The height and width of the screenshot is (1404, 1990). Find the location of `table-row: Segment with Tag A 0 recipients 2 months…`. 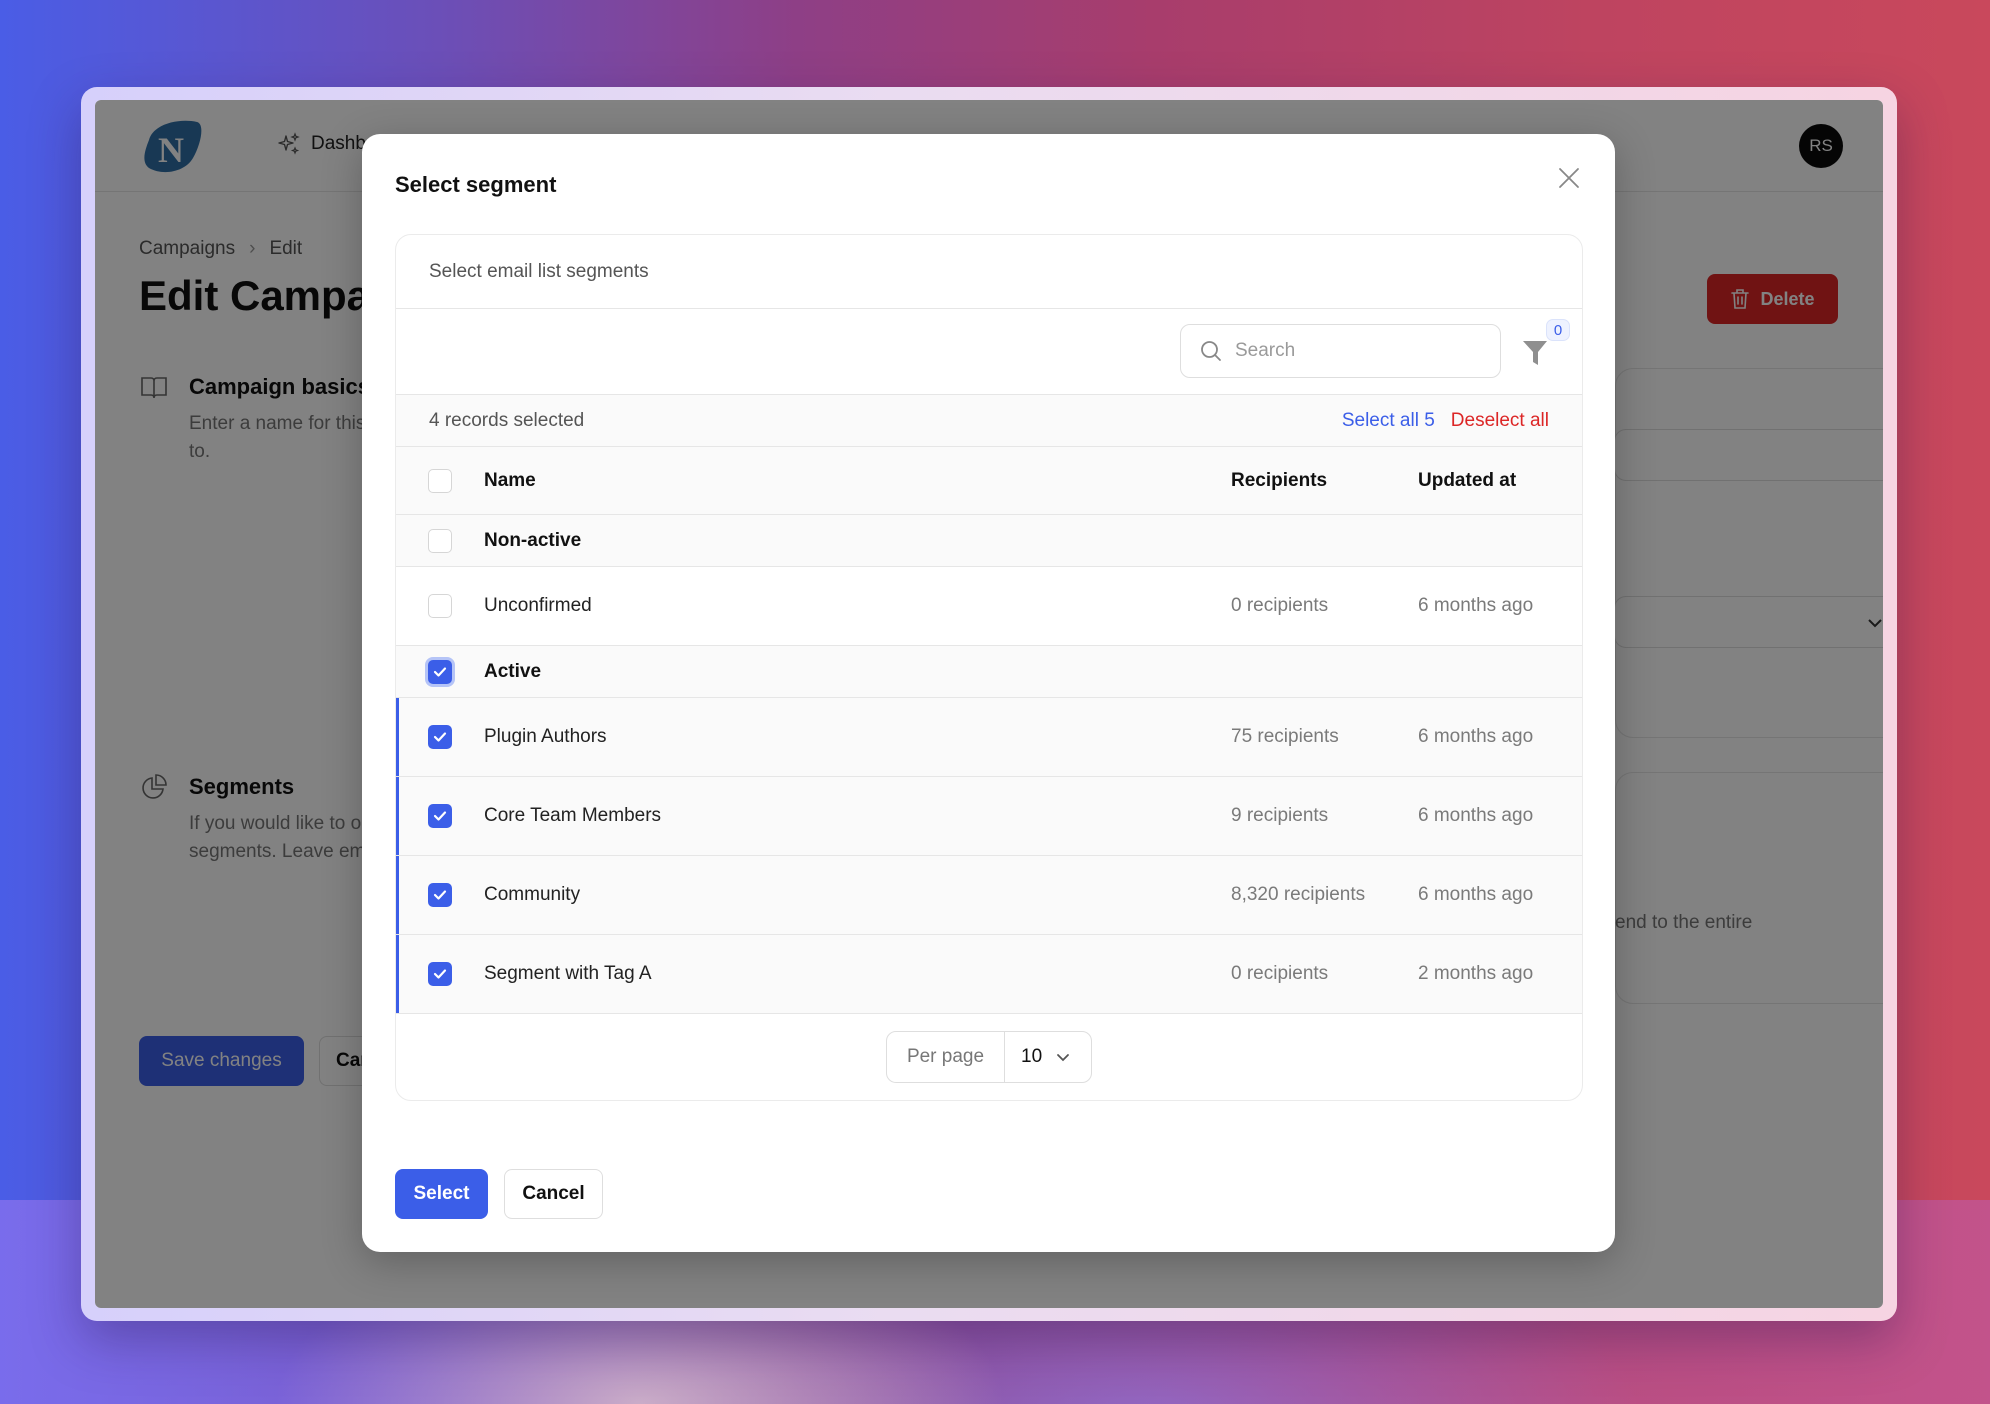

table-row: Segment with Tag A 0 recipients 2 months… is located at coordinates (989, 974).